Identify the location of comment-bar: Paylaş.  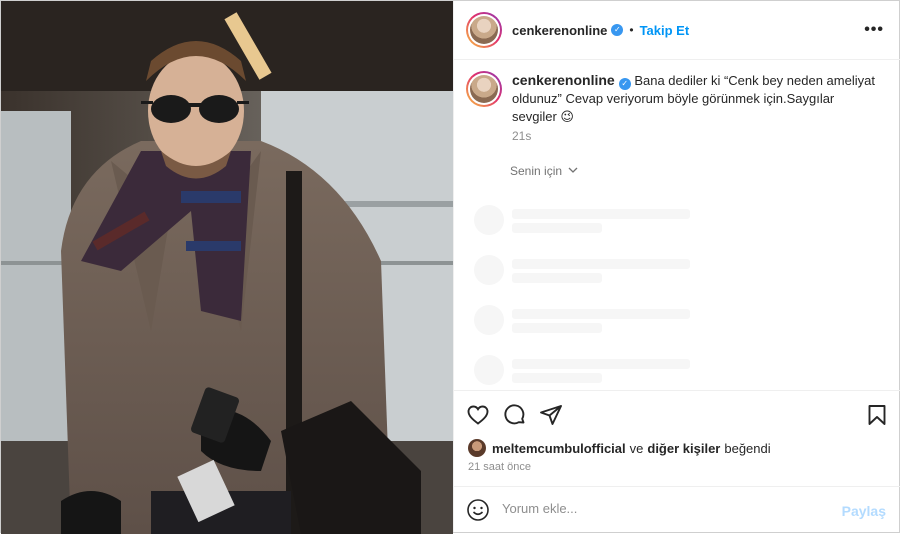
(677, 509).